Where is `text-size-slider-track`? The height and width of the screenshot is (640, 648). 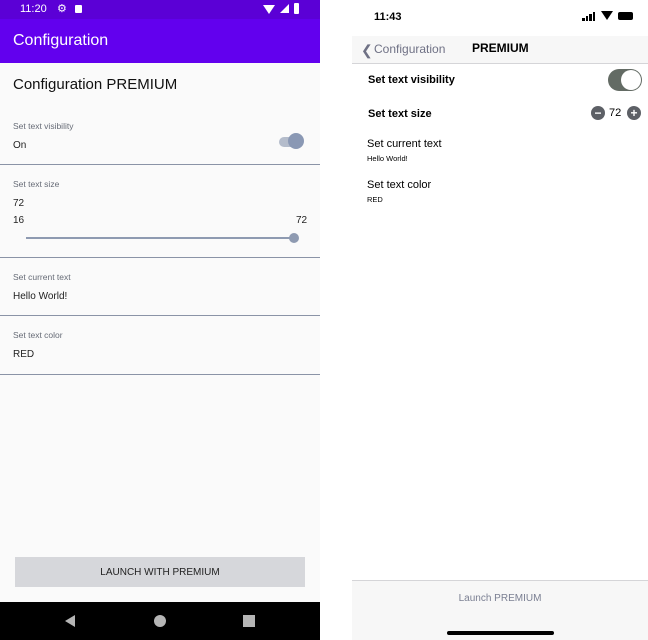
text-size-slider-track is located at coordinates (160, 238).